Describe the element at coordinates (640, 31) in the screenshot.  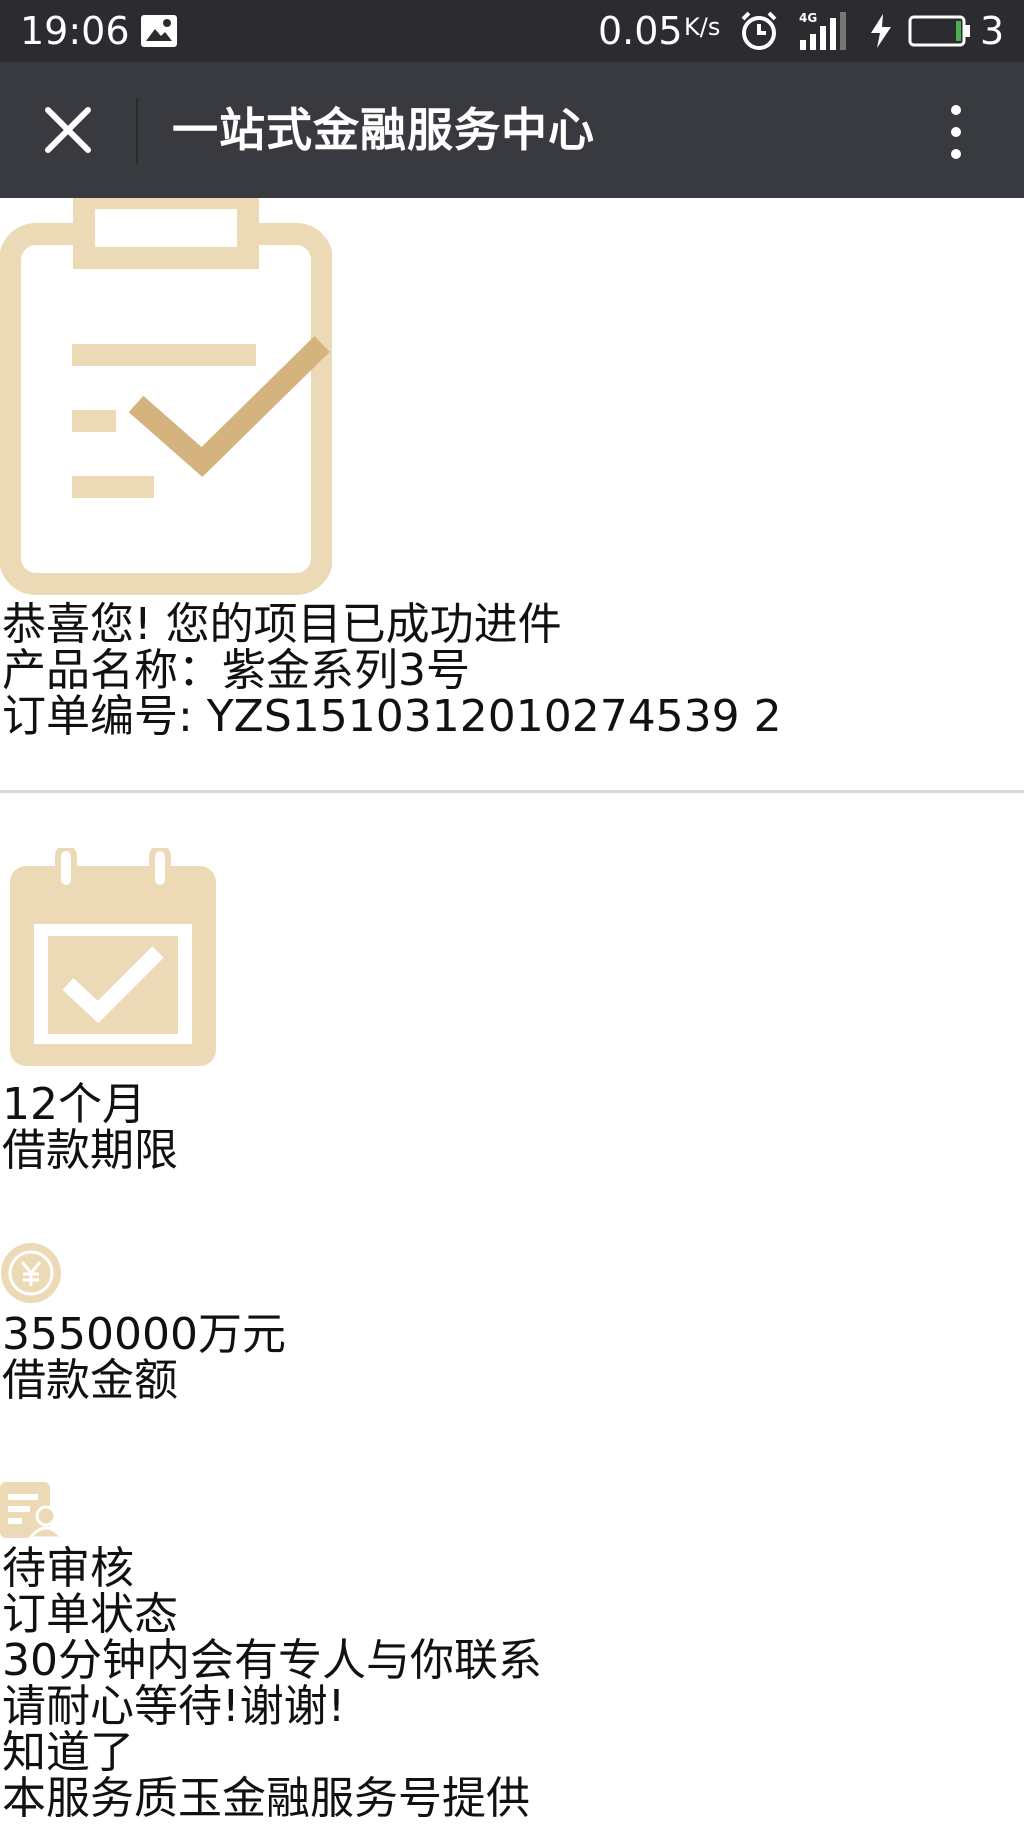
I see `network-speed: 0.05` at that location.